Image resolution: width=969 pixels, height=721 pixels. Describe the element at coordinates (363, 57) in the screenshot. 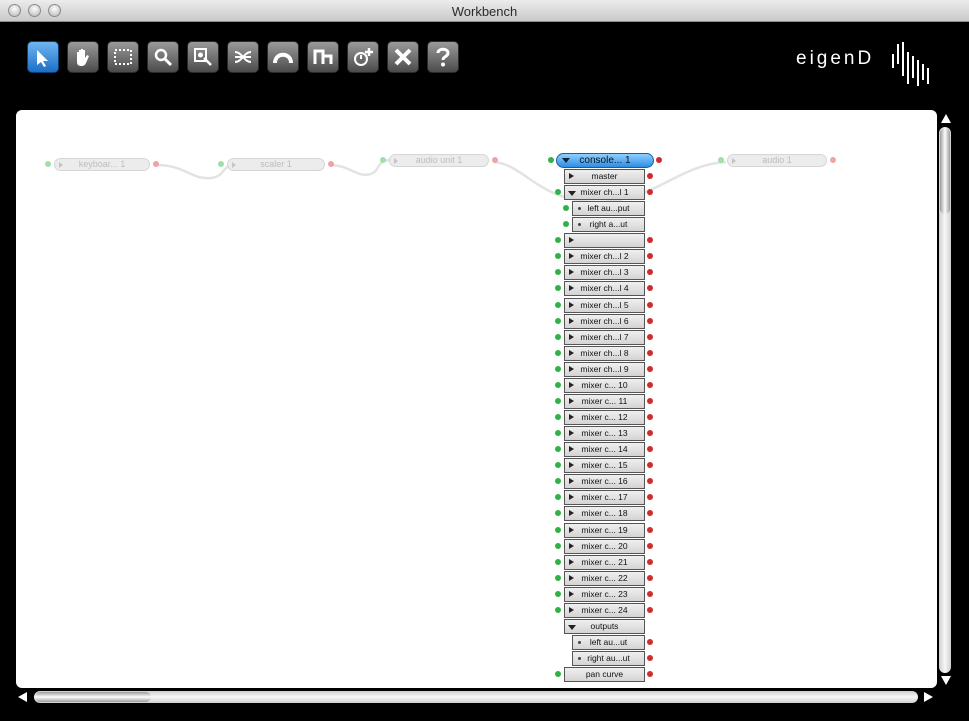

I see `add-agent-tool-button` at that location.